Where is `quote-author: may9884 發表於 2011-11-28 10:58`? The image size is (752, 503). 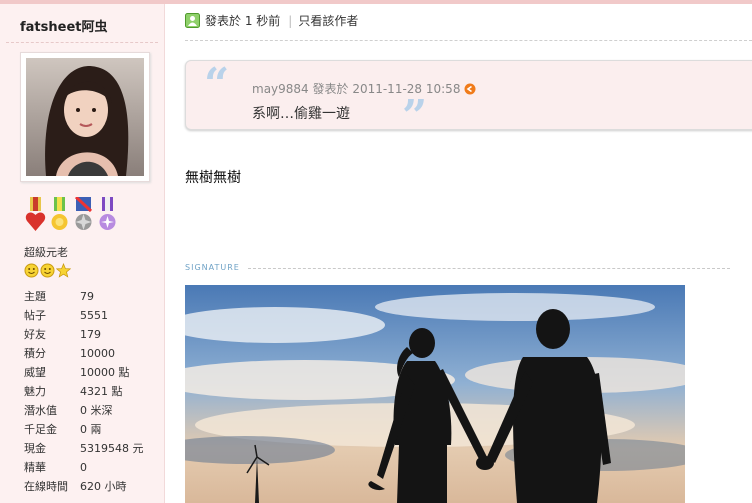
quote-author: may9884 發表於 2011-11-28 10:58 is located at coordinates (356, 89).